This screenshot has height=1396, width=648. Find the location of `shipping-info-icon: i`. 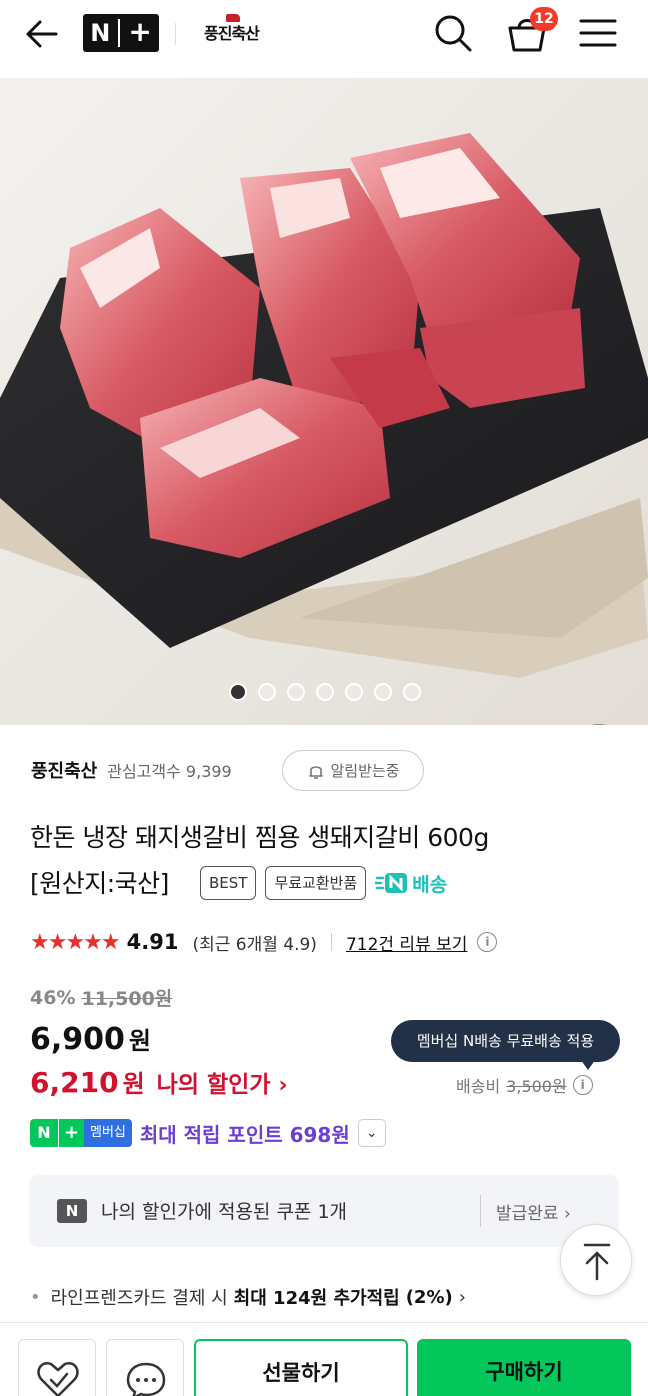

shipping-info-icon: i is located at coordinates (582, 1085).